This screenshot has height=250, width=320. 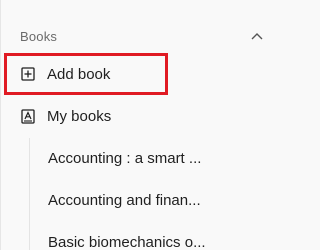 I want to click on my-books-button: My books, so click(x=65, y=116).